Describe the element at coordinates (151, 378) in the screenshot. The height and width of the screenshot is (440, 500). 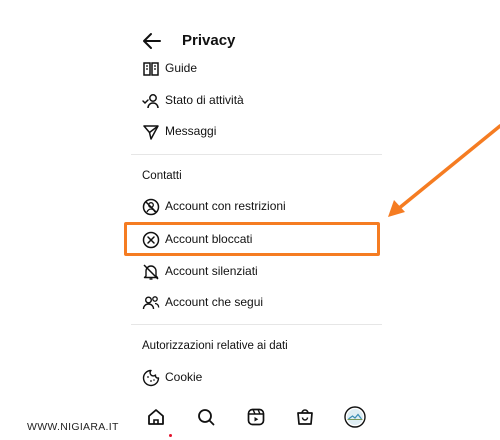
I see `cookie-icon` at that location.